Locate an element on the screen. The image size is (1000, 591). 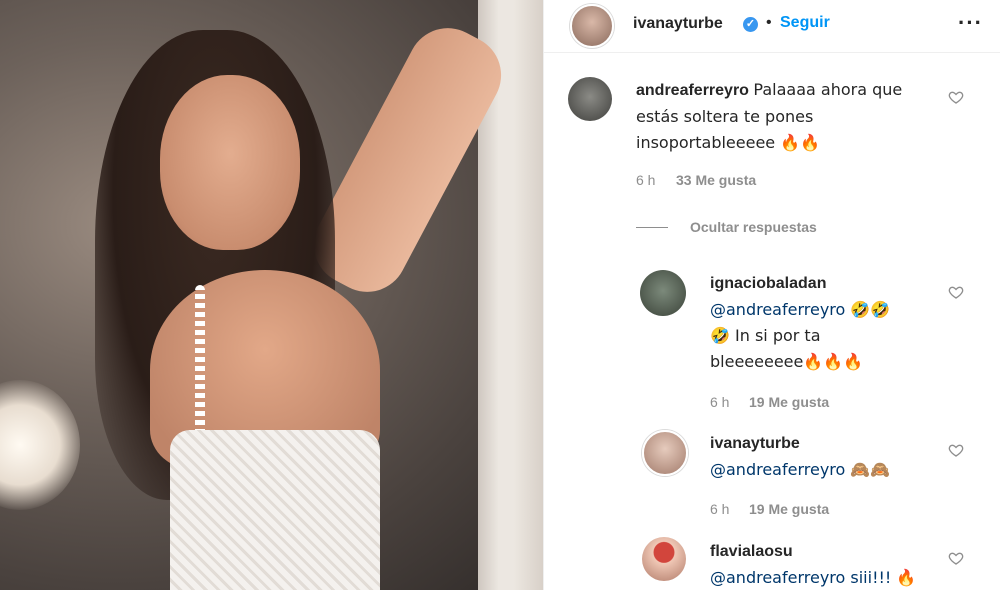
reply-body: flavialaosu @andreaferreyro siii!!! 🔥 is located at coordinates (813, 565).